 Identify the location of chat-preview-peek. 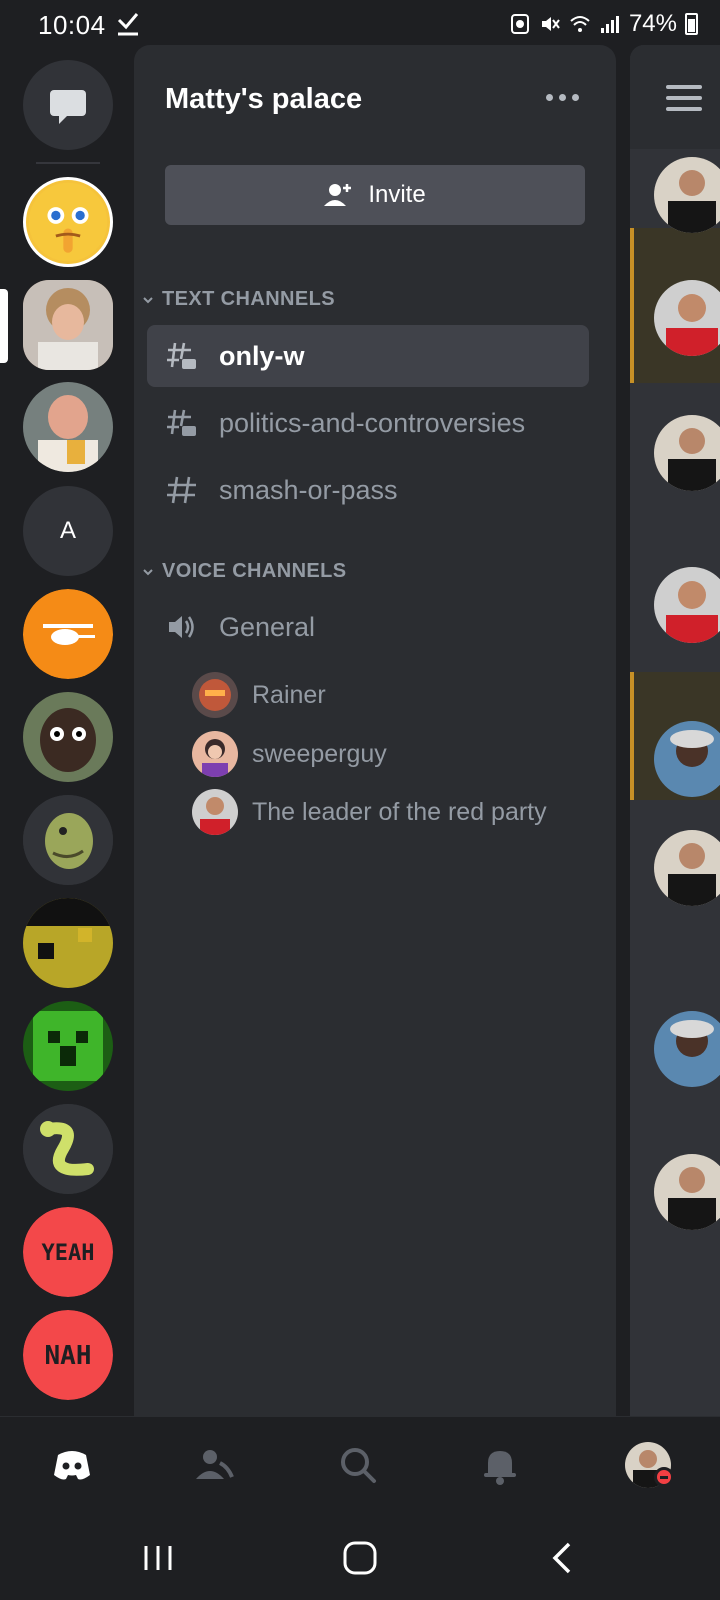
(675, 730).